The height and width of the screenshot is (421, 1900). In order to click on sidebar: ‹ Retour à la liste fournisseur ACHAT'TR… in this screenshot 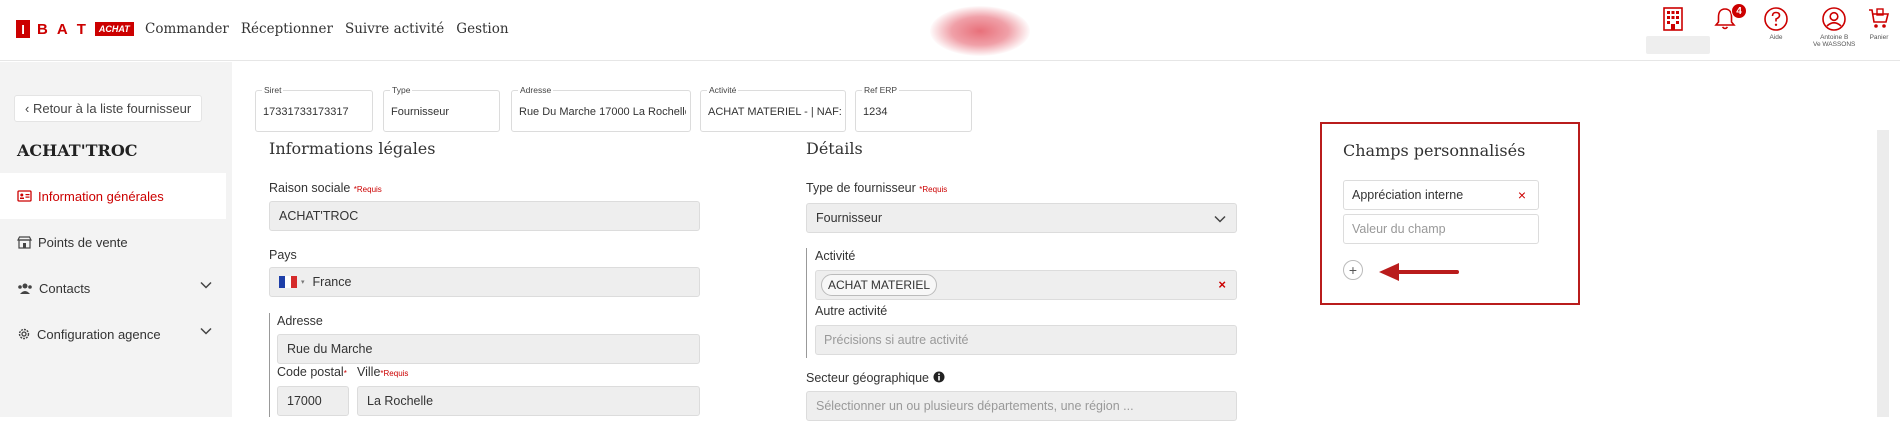, I will do `click(116, 239)`.